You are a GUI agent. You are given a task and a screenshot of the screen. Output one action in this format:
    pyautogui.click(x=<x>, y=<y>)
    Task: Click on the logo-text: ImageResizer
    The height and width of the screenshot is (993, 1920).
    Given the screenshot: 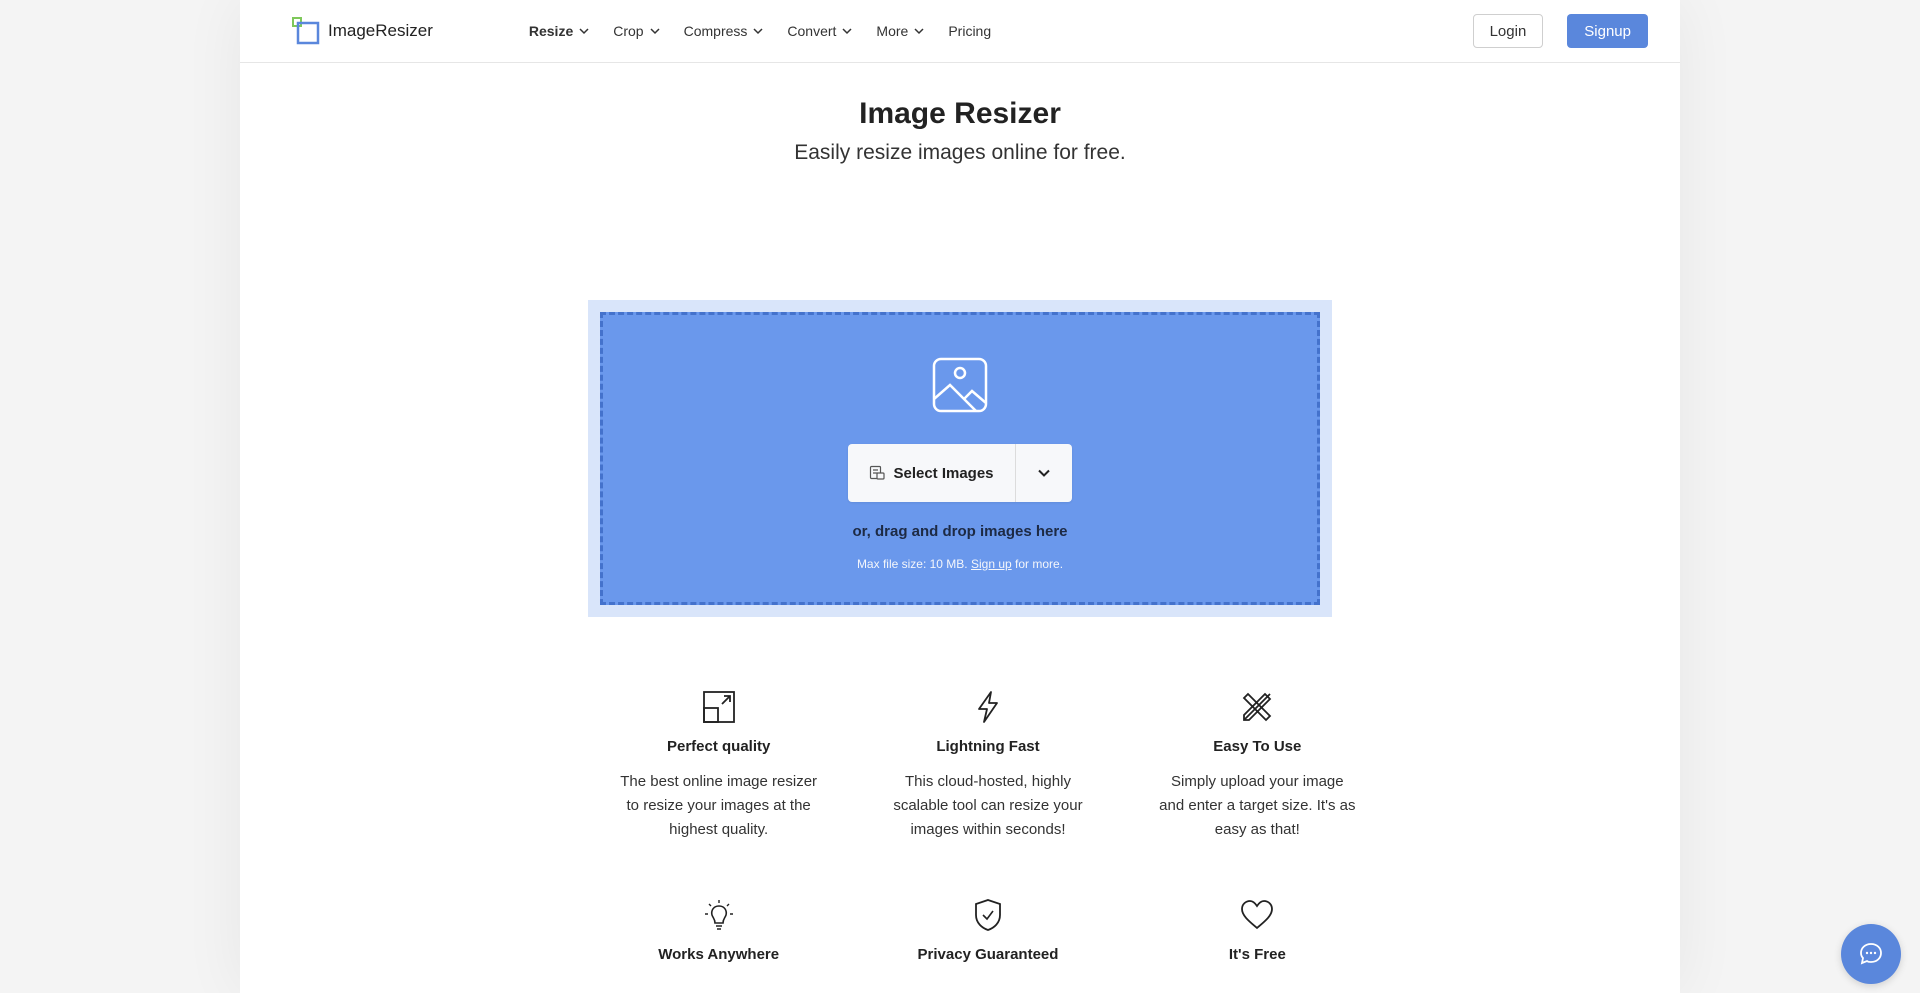 What is the action you would take?
    pyautogui.click(x=380, y=30)
    